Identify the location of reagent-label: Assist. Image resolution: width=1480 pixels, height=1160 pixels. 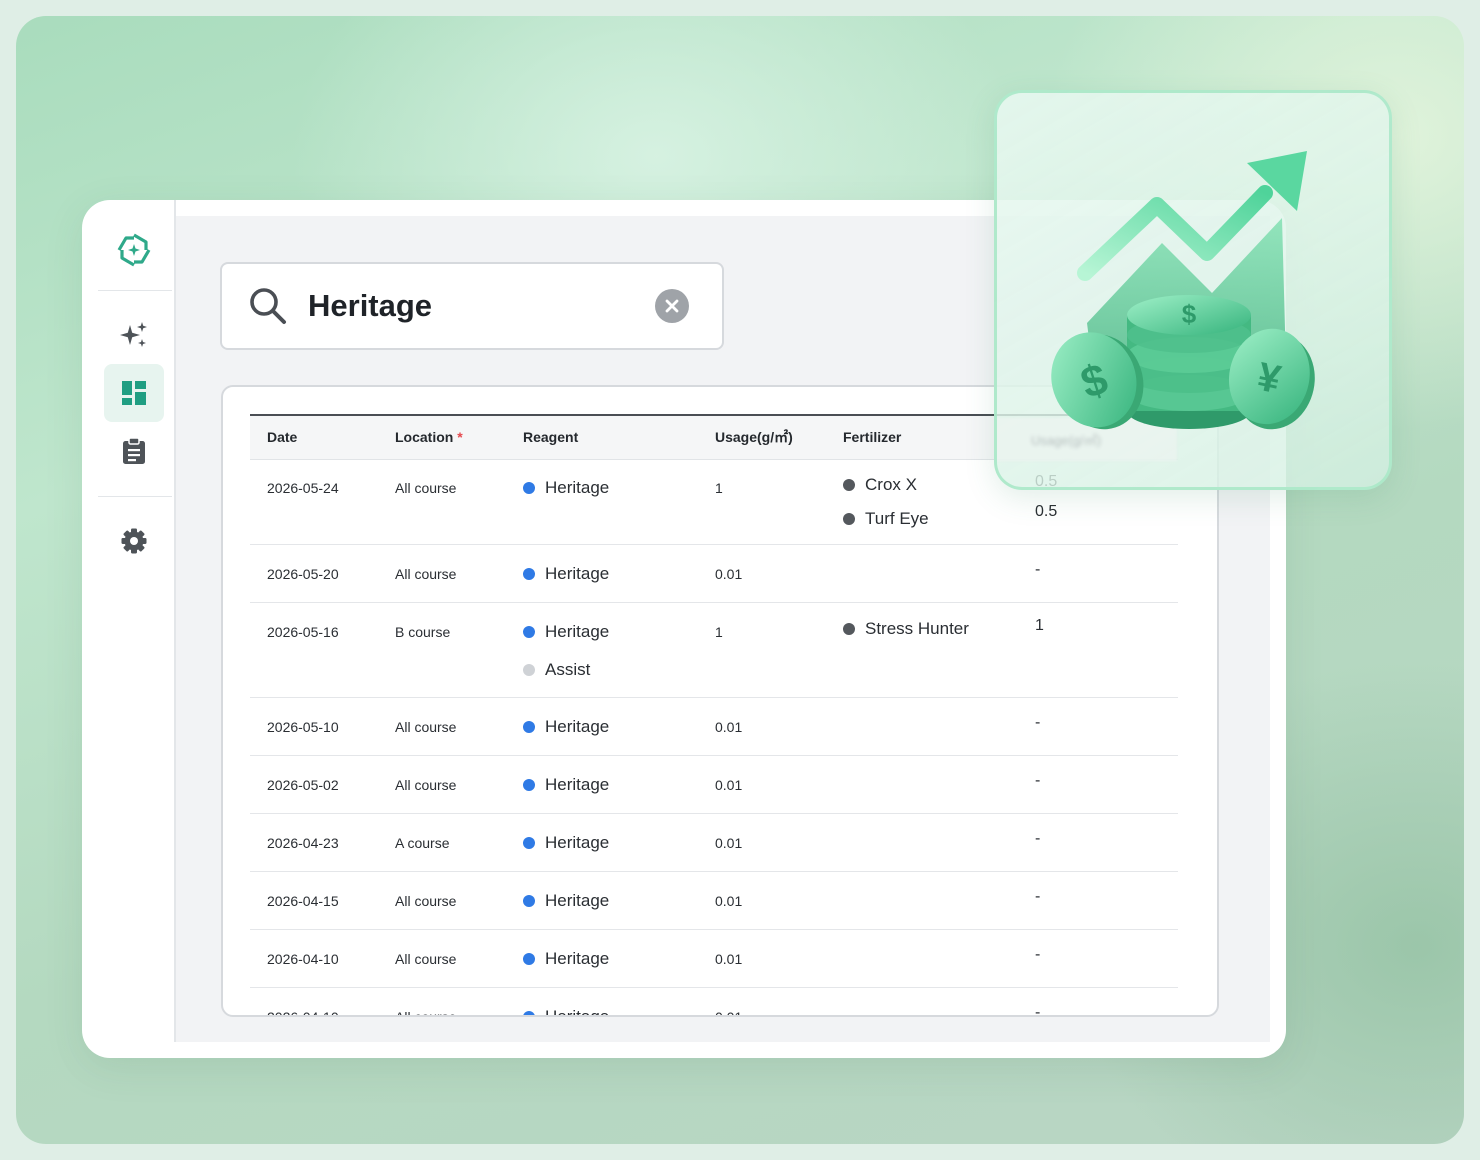
(568, 669).